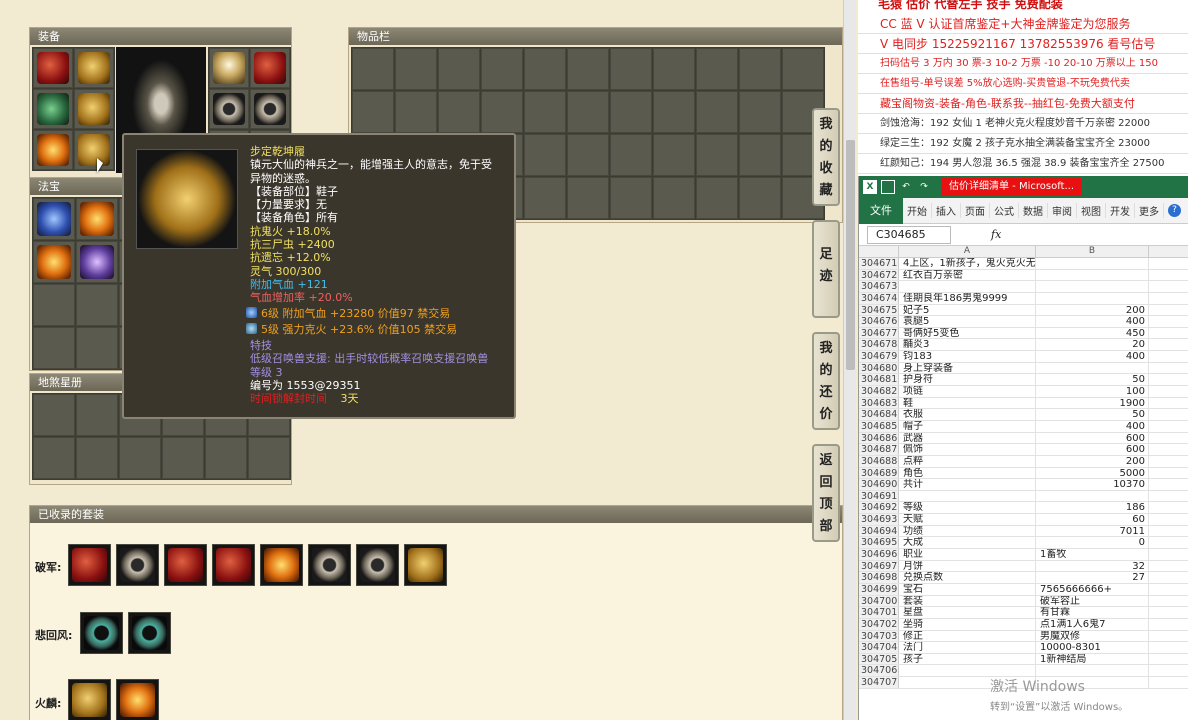  I want to click on ribbon-tab: 页面, so click(975, 210).